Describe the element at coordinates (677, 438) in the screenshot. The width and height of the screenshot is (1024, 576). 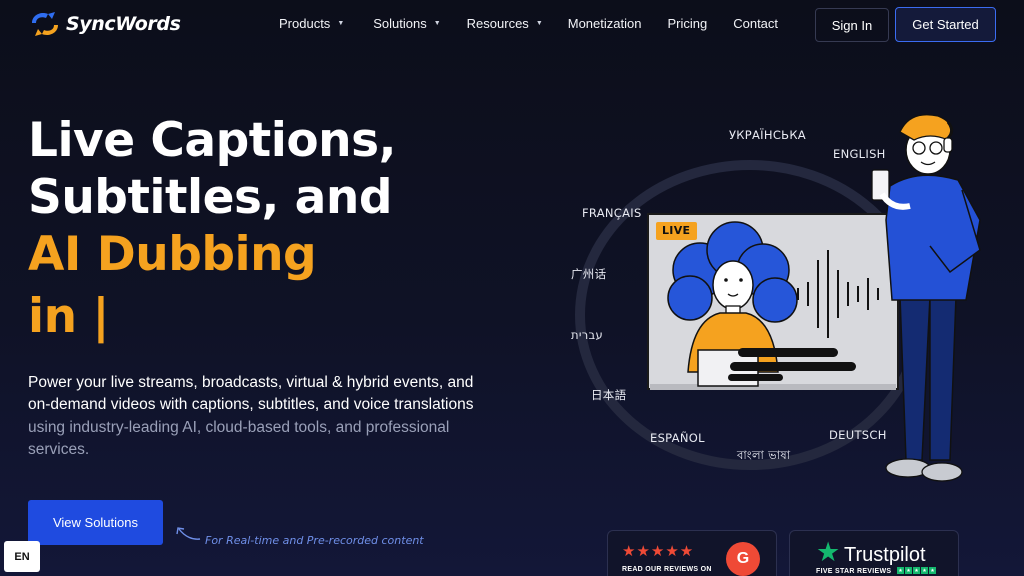
I see `language-label-spanish: ESPAÑOL` at that location.